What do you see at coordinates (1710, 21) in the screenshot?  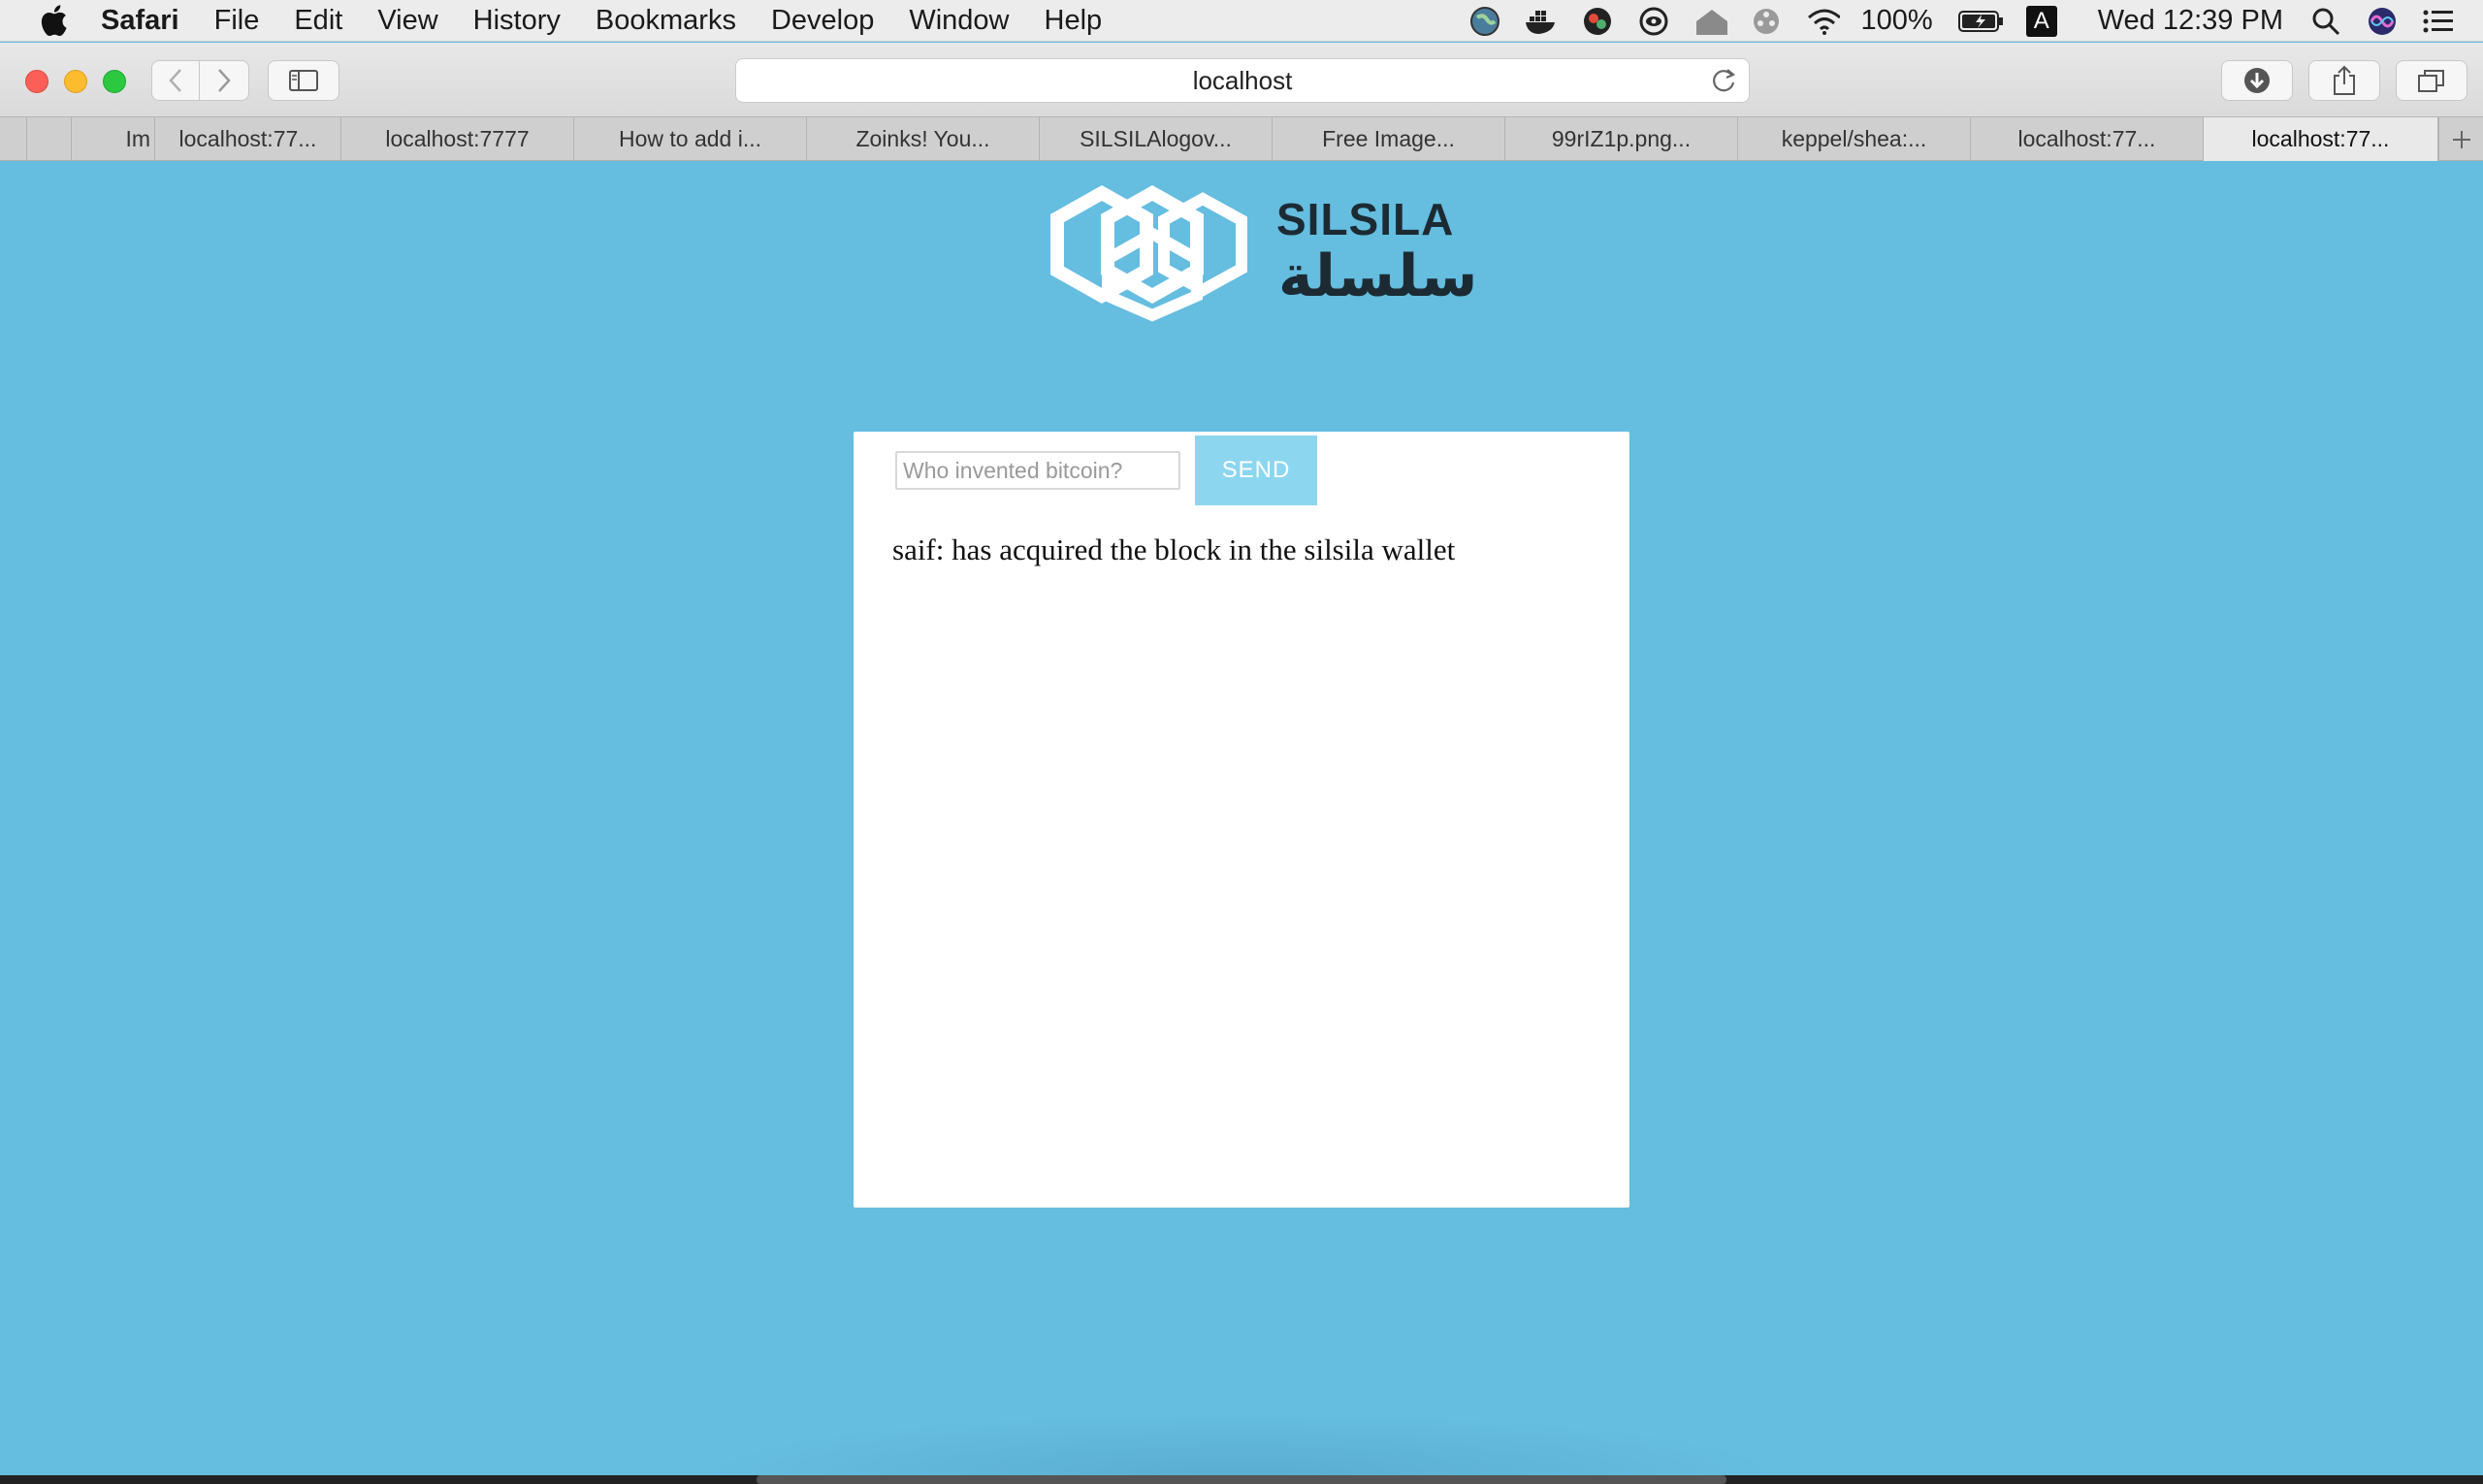 I see `home-icon` at bounding box center [1710, 21].